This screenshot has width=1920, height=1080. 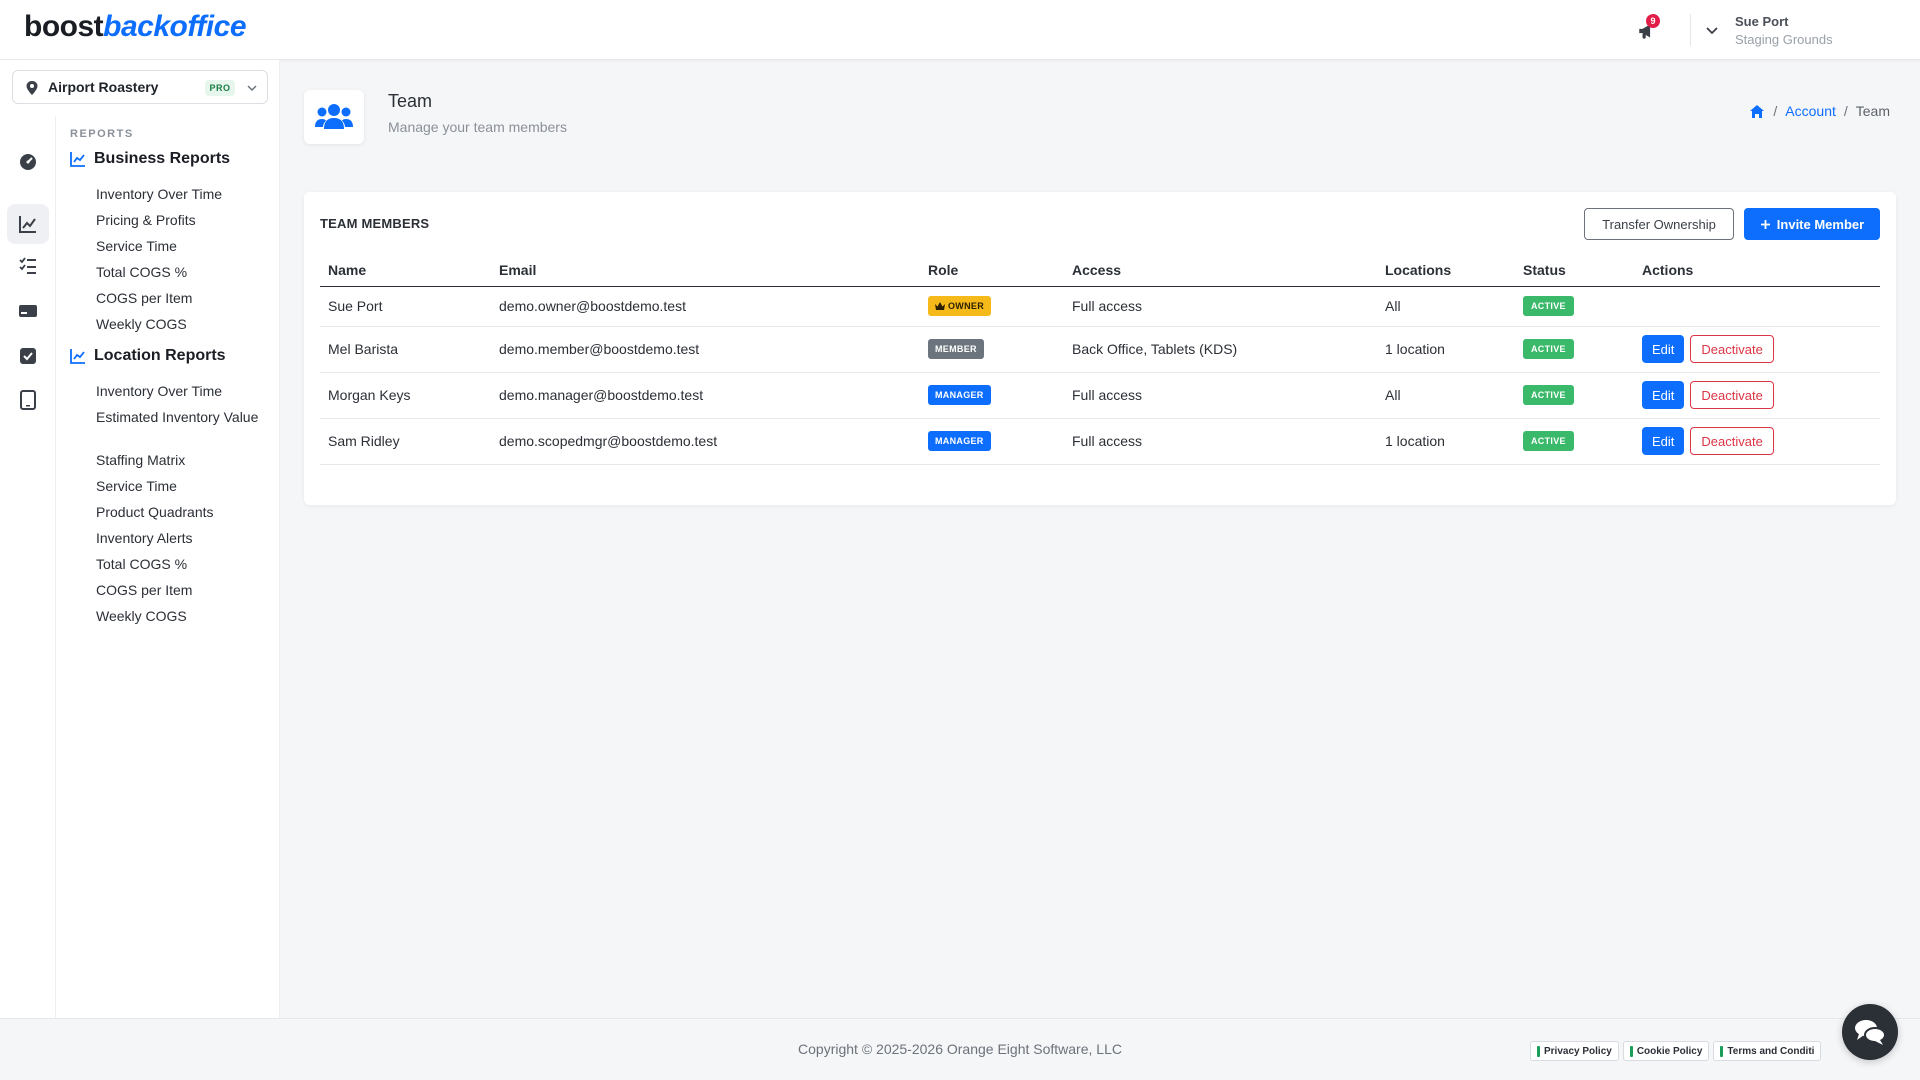 I want to click on nav-inventory-over-time: Inventory Over Time, so click(x=183, y=194).